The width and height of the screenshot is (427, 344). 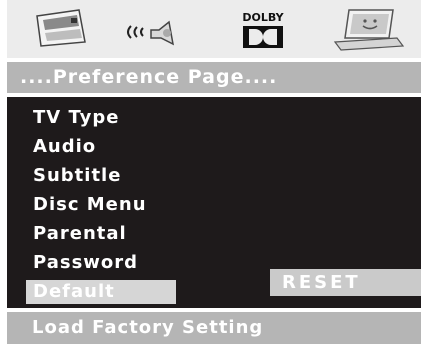 What do you see at coordinates (107, 146) in the screenshot?
I see `menu-item-audio: Audio` at bounding box center [107, 146].